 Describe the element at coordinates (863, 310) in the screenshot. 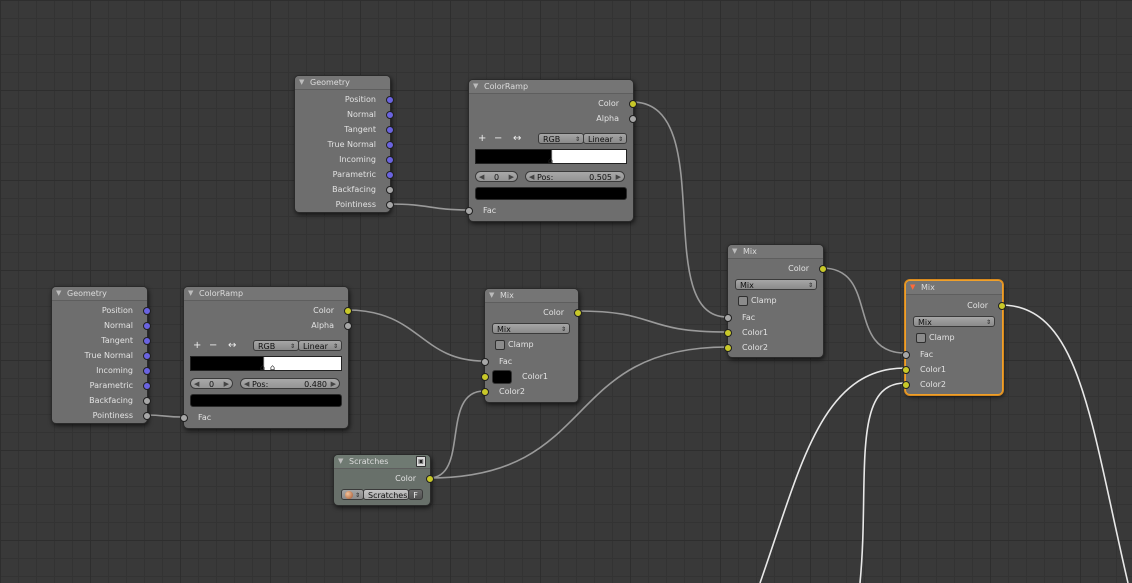

I see `link-mix-right-to-mix-selected-fac` at that location.